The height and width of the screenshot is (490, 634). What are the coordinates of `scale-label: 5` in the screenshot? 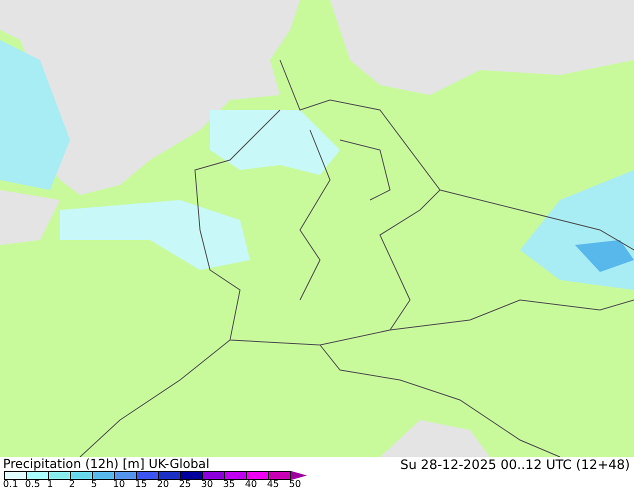 It's located at (94, 485).